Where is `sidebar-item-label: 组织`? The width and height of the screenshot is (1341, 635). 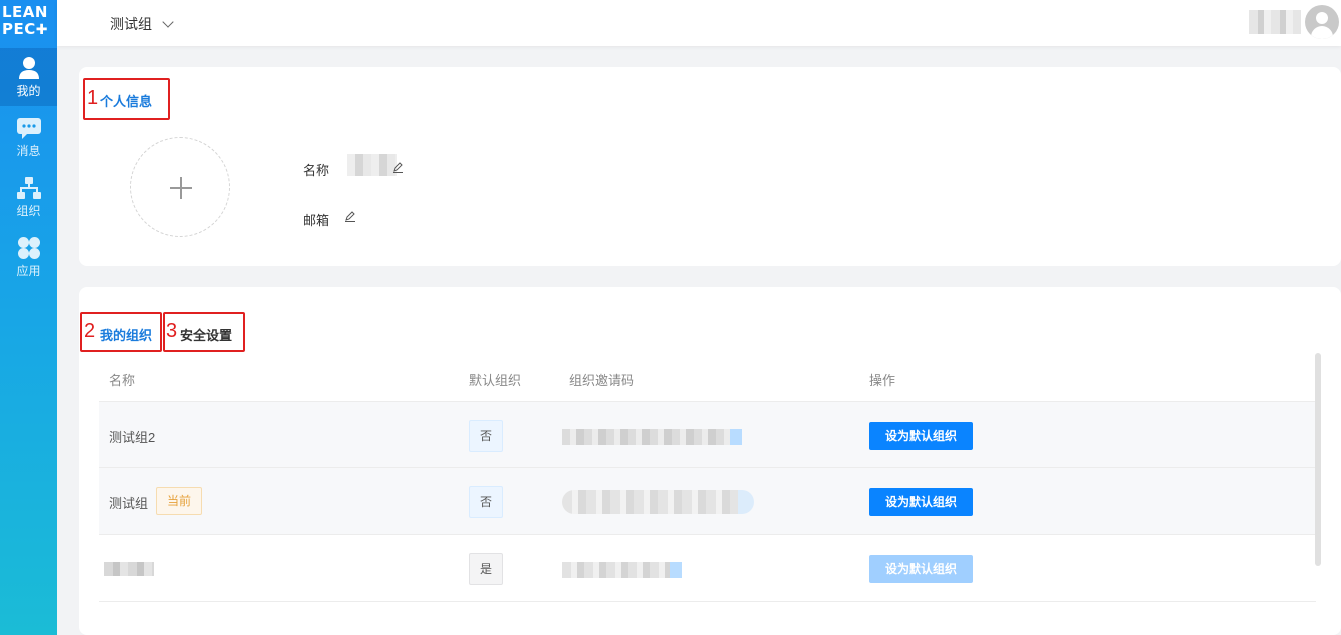
sidebar-item-label: 组织 is located at coordinates (28, 211).